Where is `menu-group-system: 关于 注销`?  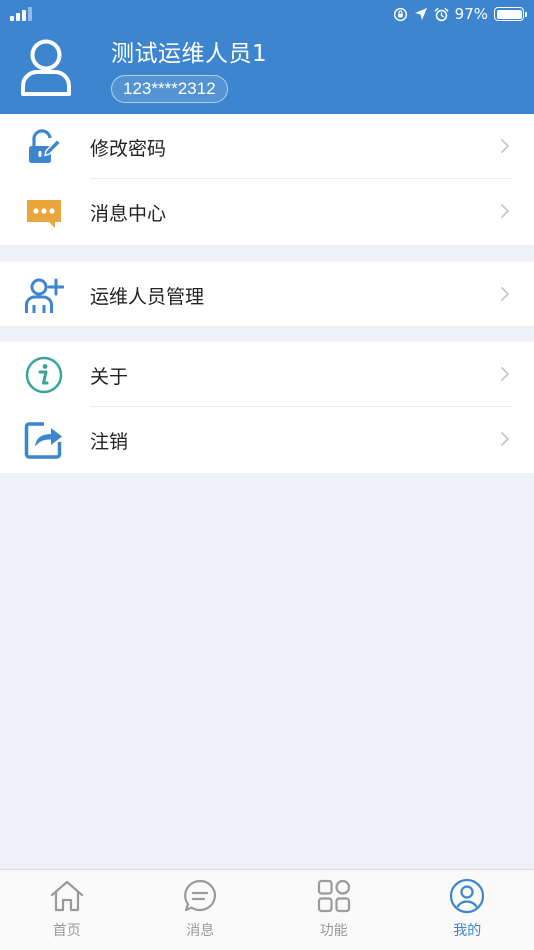
menu-group-system: 关于 注销 is located at coordinates (267, 407).